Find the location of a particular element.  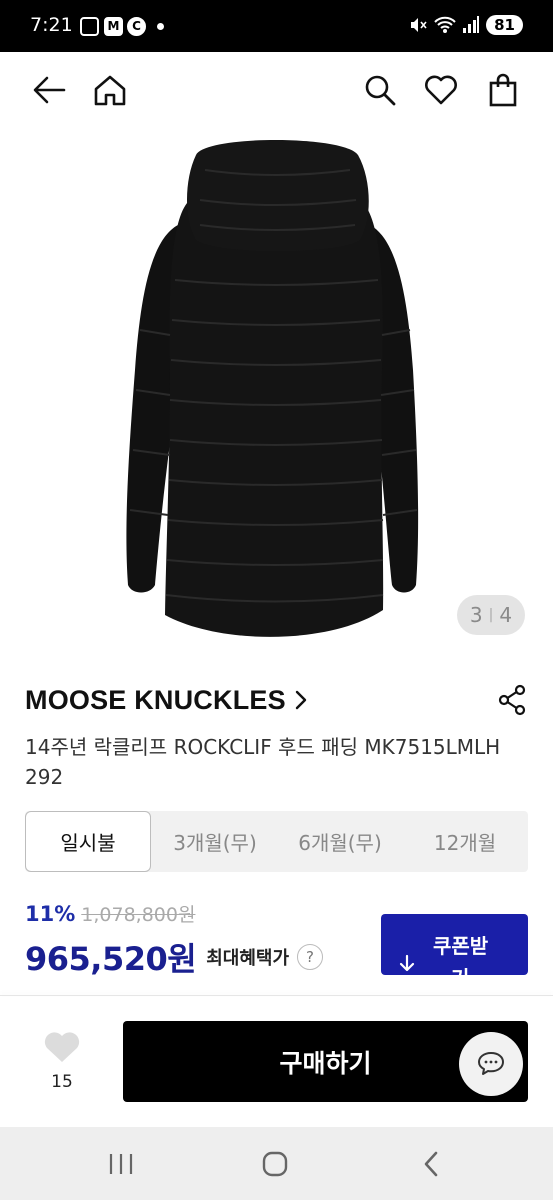

share-icon is located at coordinates (512, 700).